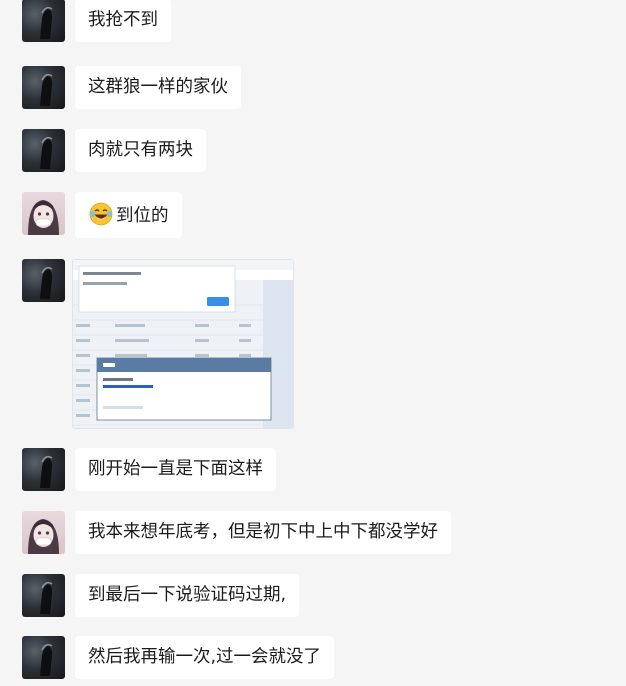  I want to click on message-text: 这群狼一样的家伙, so click(158, 87).